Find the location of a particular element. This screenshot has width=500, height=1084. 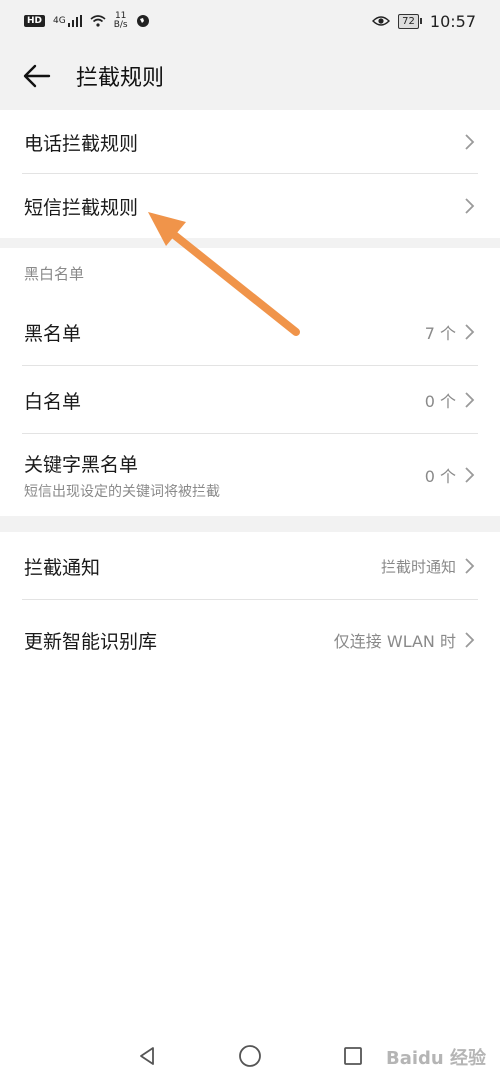

notify-row: 拦截通知 拦截时通知 is located at coordinates (250, 566).